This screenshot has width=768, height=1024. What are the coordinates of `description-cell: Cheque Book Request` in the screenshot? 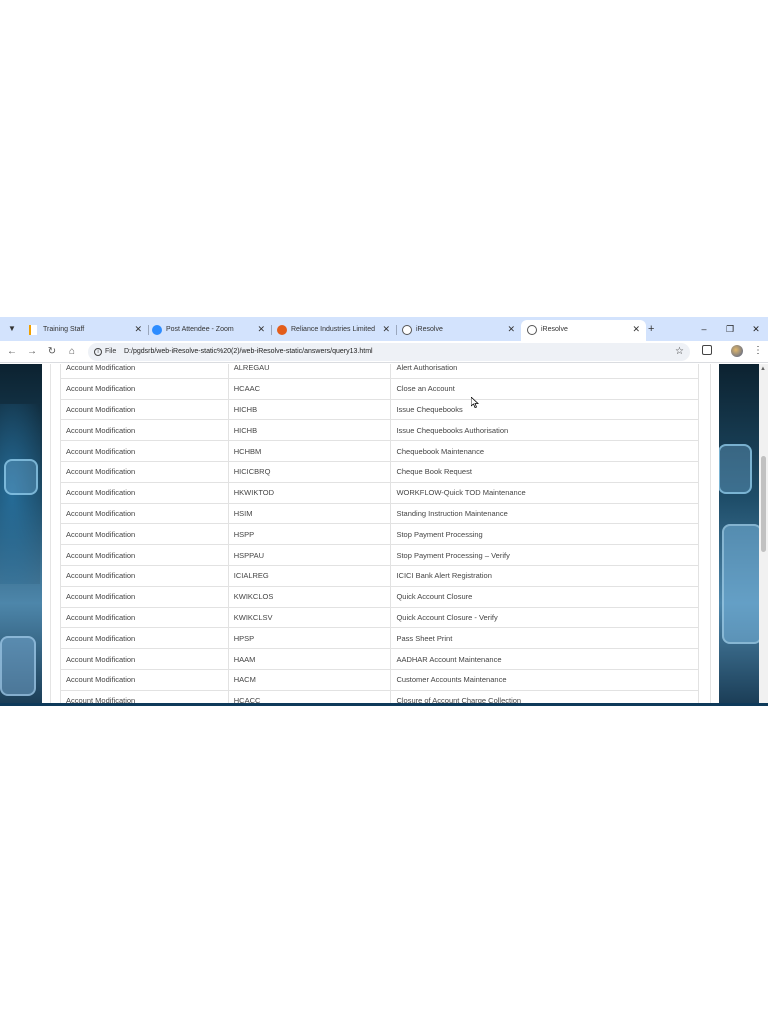 It's located at (544, 471).